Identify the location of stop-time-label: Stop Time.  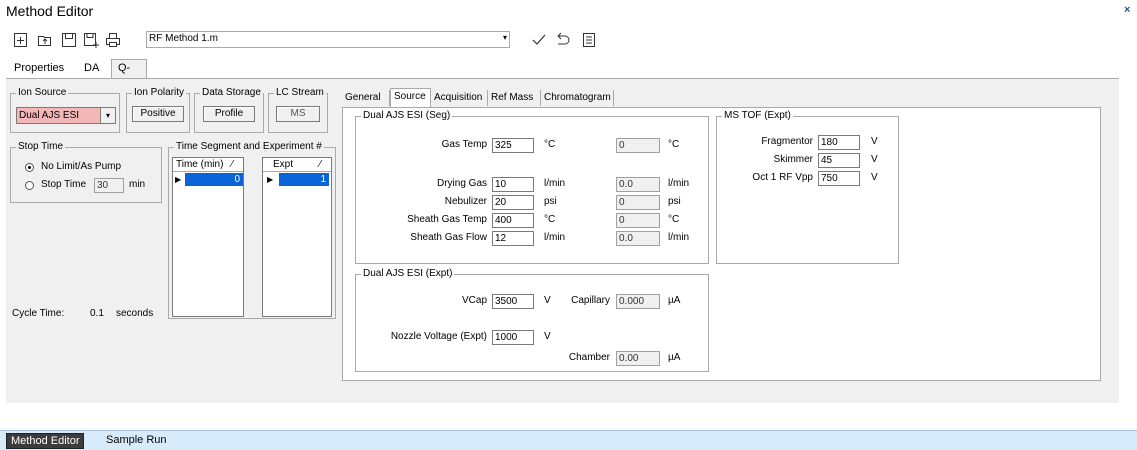
(64, 184).